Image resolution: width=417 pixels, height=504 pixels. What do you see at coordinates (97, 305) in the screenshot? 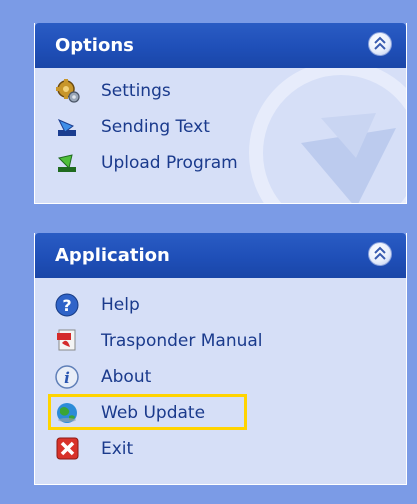
I see `help-item: ? Help` at bounding box center [97, 305].